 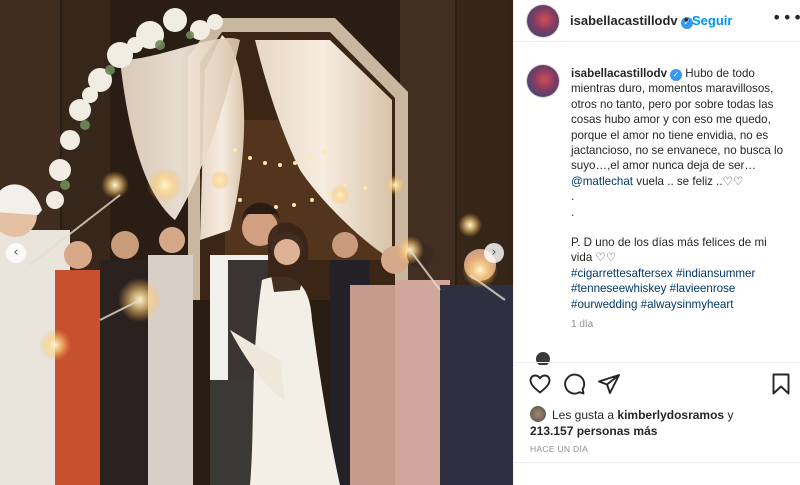 What do you see at coordinates (684, 73) in the screenshot?
I see `caption-line-1: isabellacastillodv ✓ Hubo de todo` at bounding box center [684, 73].